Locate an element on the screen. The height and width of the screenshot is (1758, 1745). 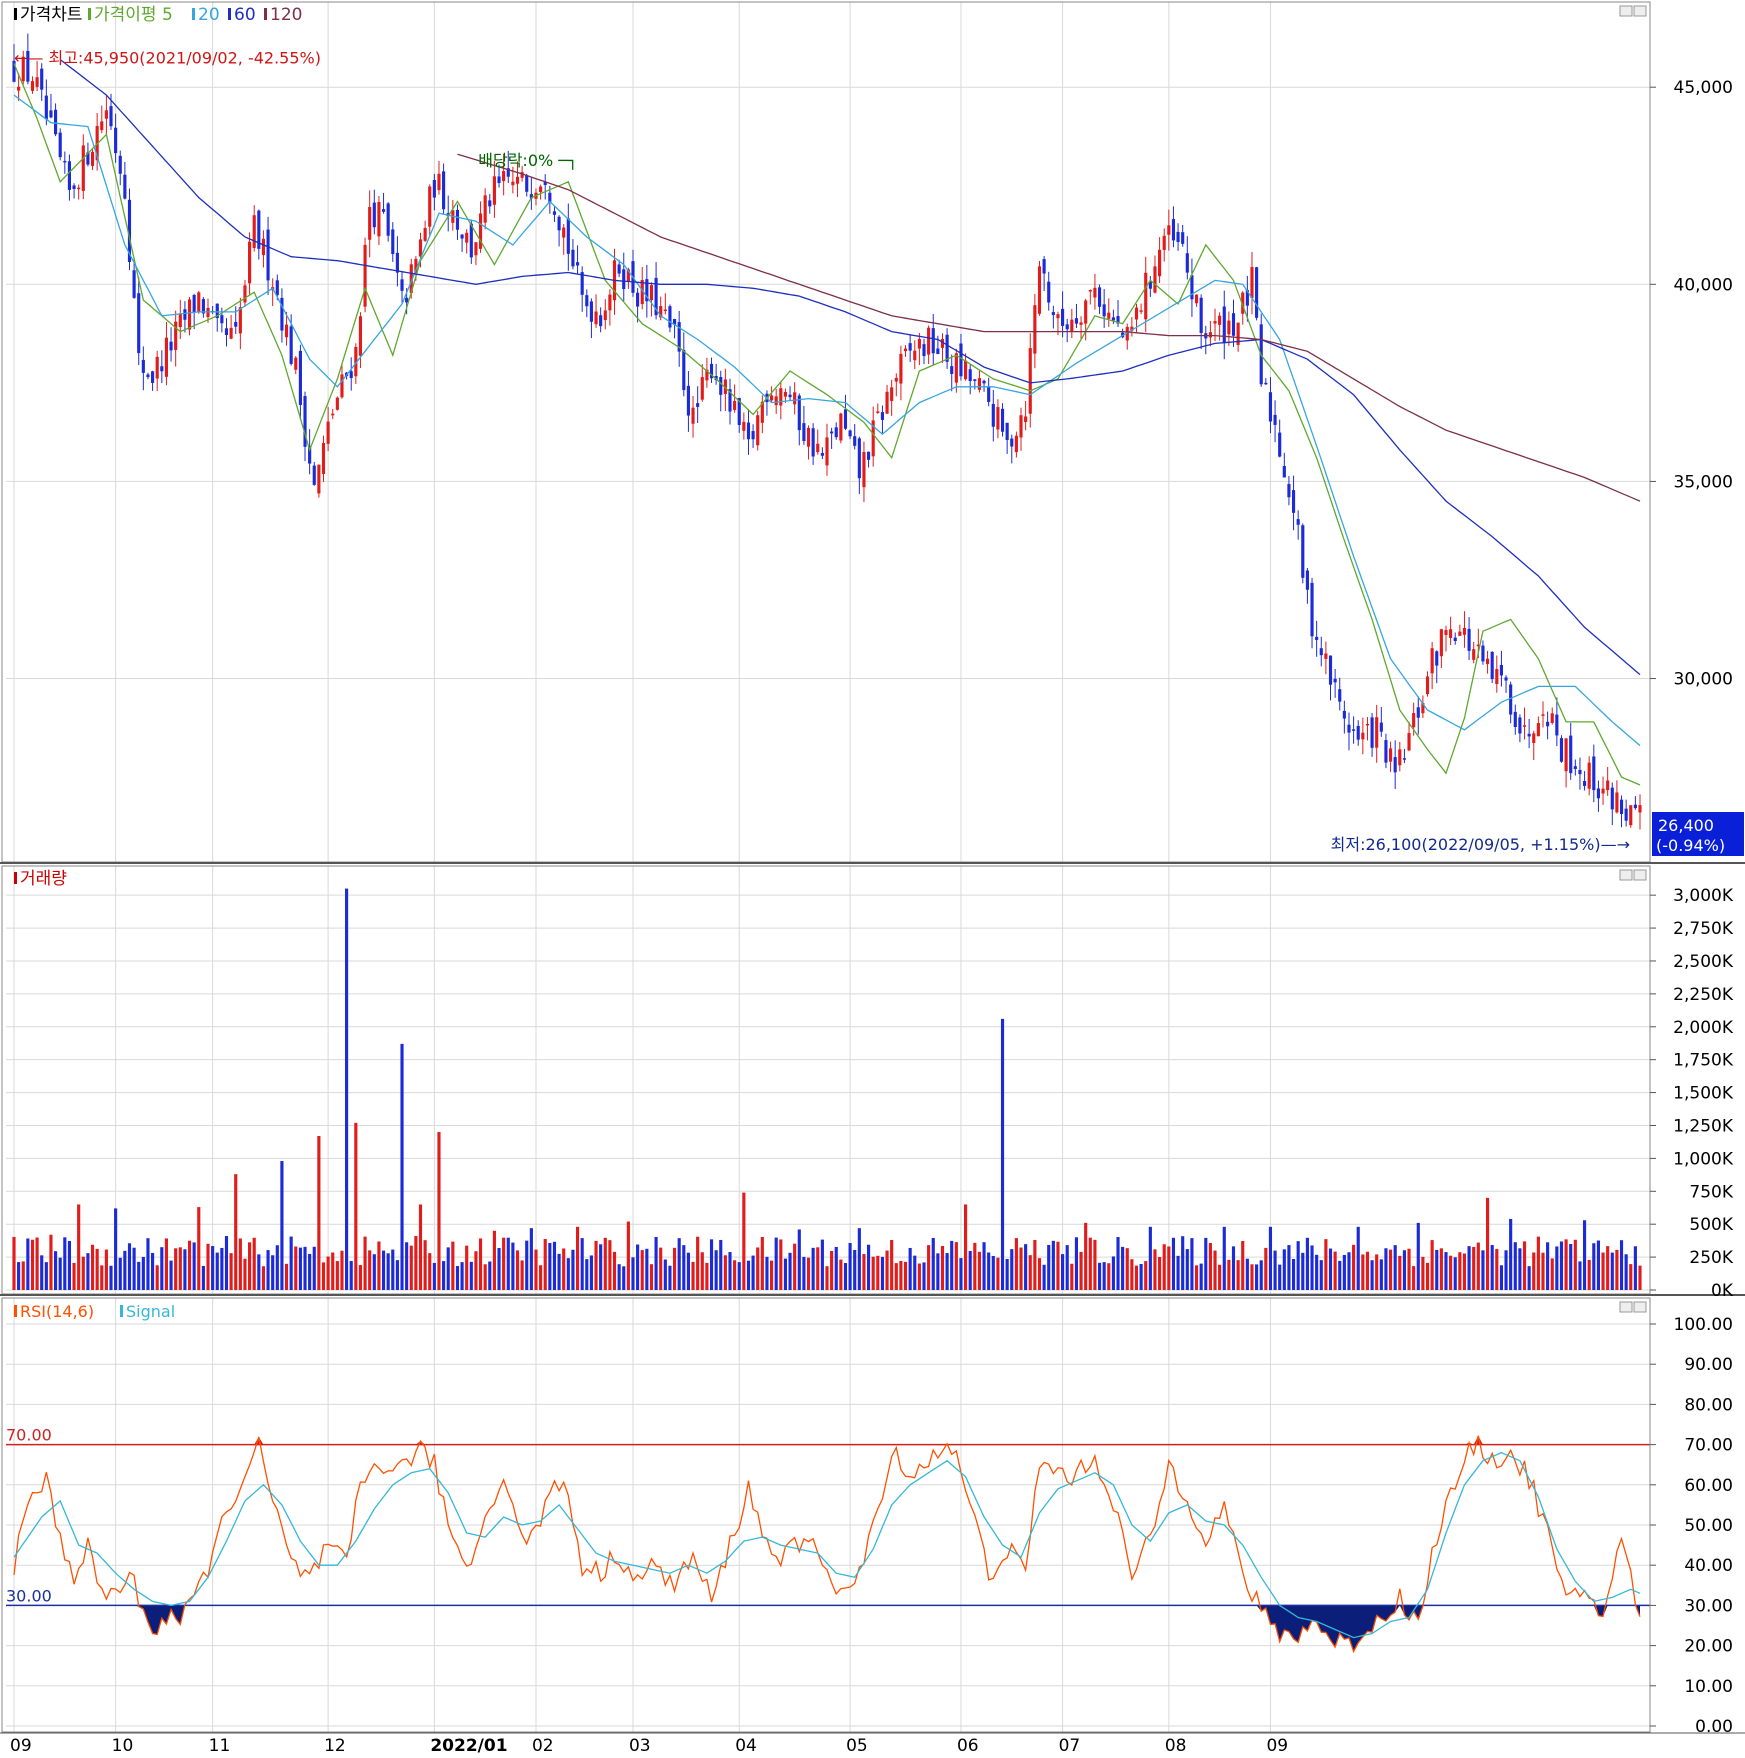
rsi-level-label: 30.00 is located at coordinates (29, 1595).